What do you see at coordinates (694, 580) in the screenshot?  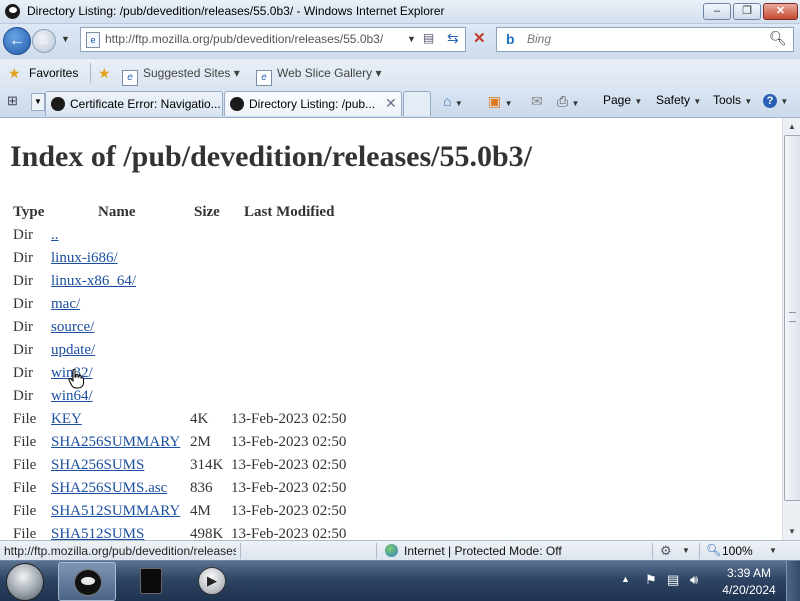 I see `volume-icon: 🔊︎` at bounding box center [694, 580].